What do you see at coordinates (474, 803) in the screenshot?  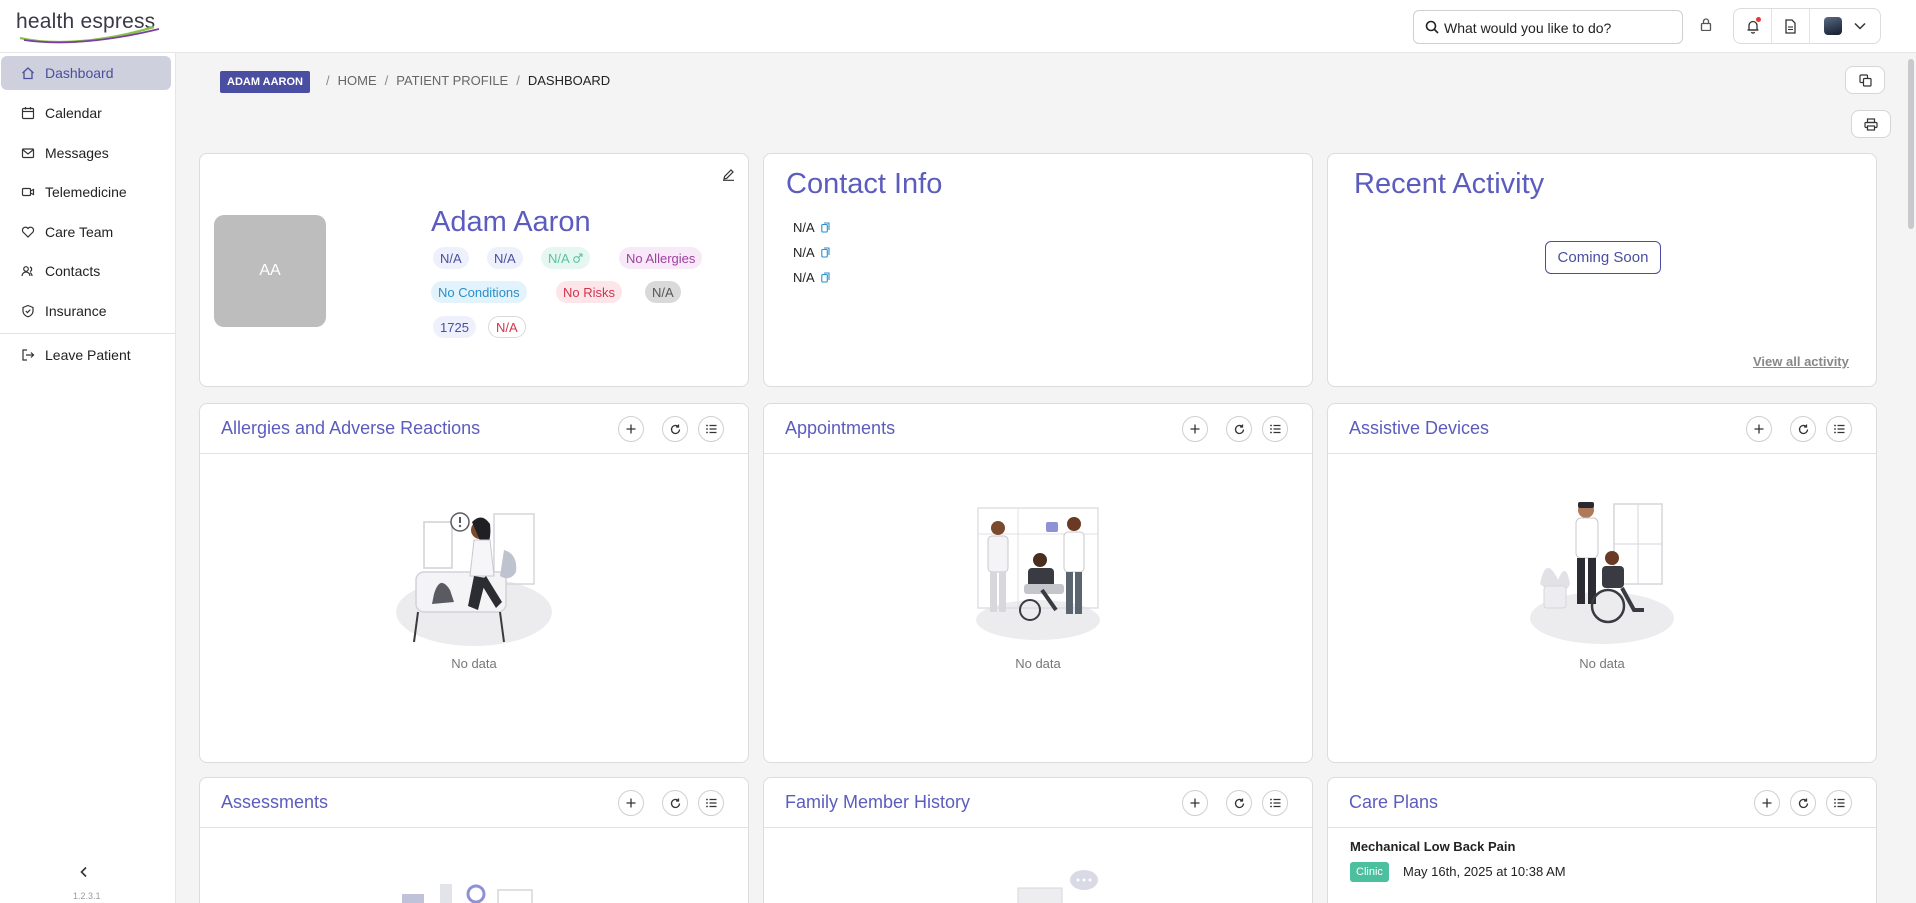 I see `widget-header: Assessments` at bounding box center [474, 803].